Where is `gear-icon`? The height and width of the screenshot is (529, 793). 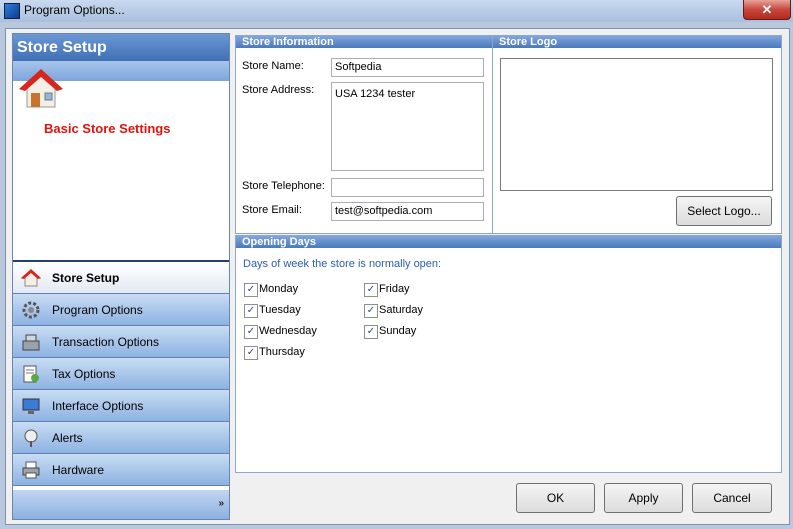
gear-icon is located at coordinates (31, 310).